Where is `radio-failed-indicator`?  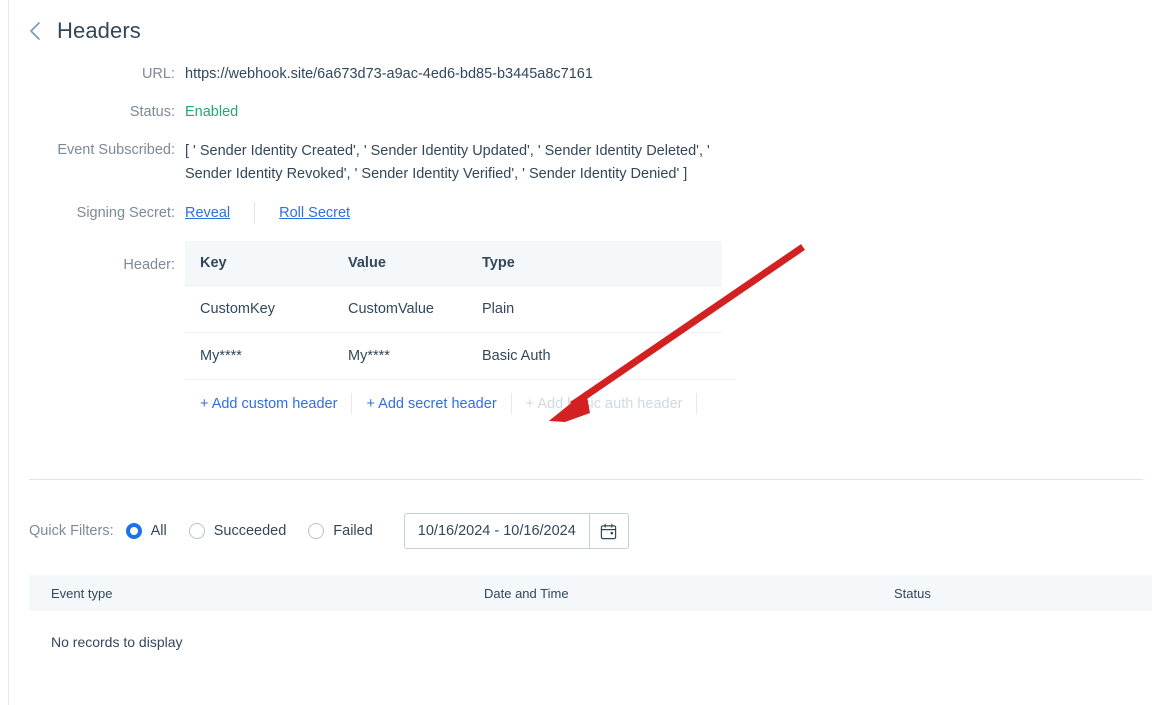 radio-failed-indicator is located at coordinates (316, 531).